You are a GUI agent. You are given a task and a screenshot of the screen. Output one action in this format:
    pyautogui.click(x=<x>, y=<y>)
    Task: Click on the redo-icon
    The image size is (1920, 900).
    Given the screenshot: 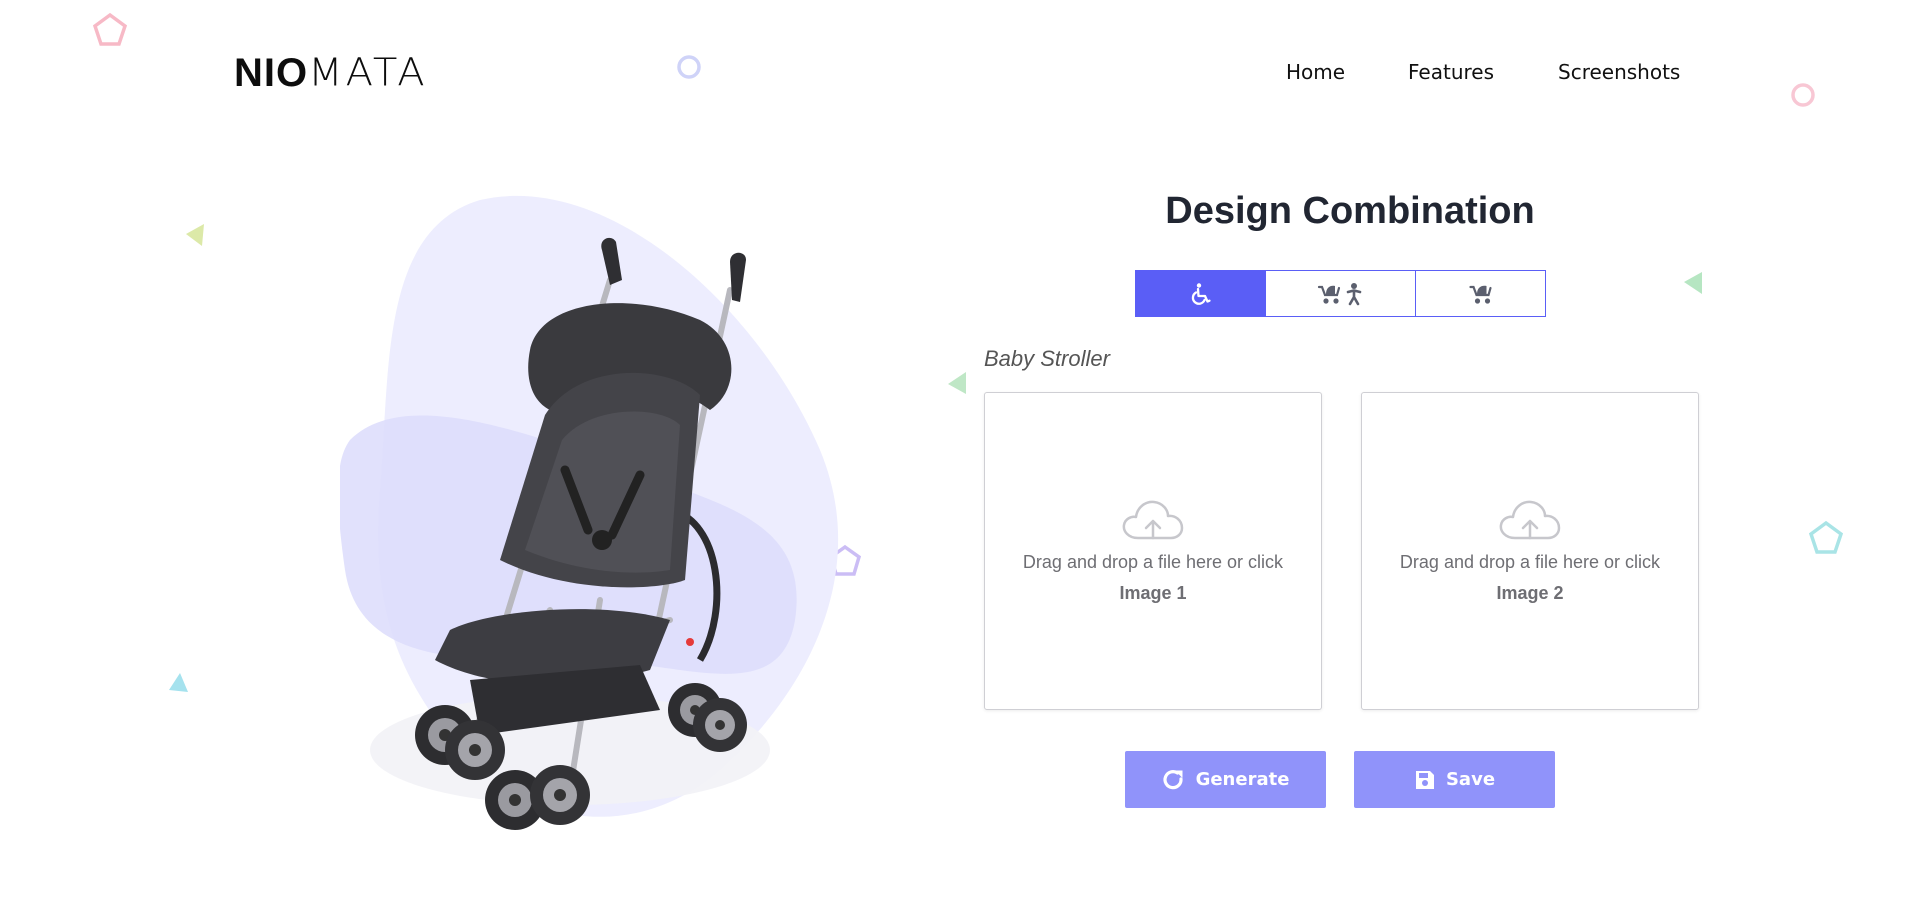 What is the action you would take?
    pyautogui.click(x=1173, y=779)
    